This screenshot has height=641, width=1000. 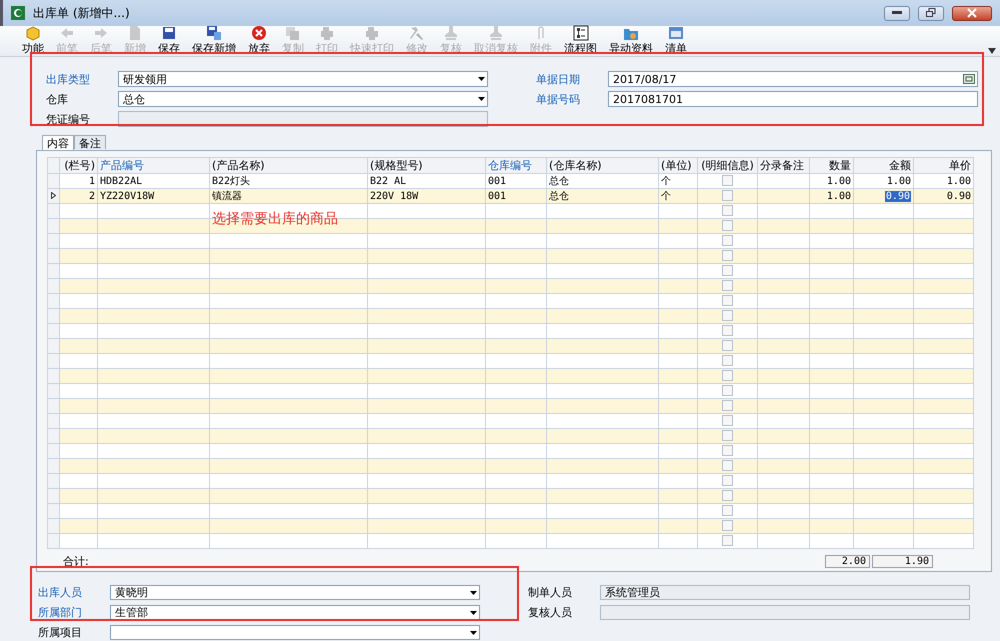 What do you see at coordinates (18, 13) in the screenshot?
I see `app-icon` at bounding box center [18, 13].